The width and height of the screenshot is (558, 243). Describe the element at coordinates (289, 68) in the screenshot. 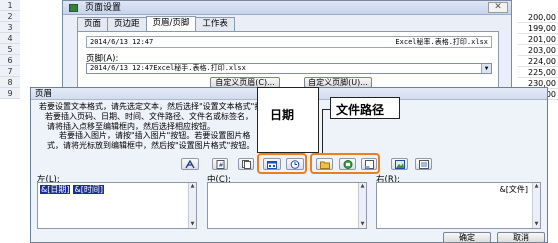

I see `footer-select: 2014/6/13 12:47Excel秘手.表格.打印.xlsx ▼` at that location.